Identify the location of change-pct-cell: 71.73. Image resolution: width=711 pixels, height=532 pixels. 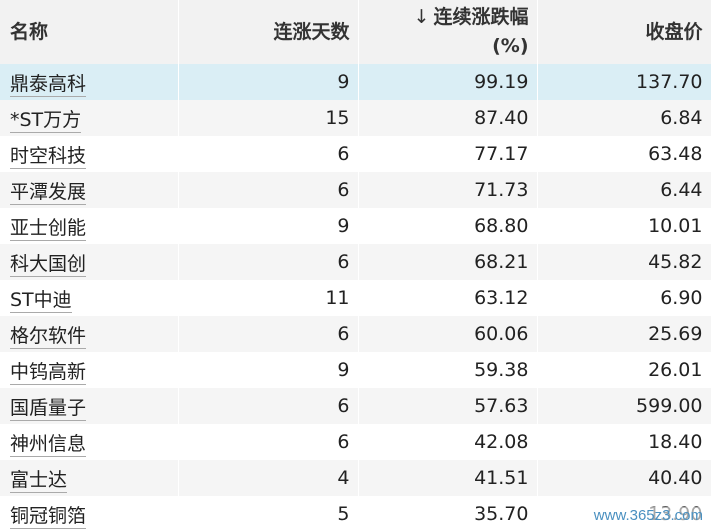
(448, 190).